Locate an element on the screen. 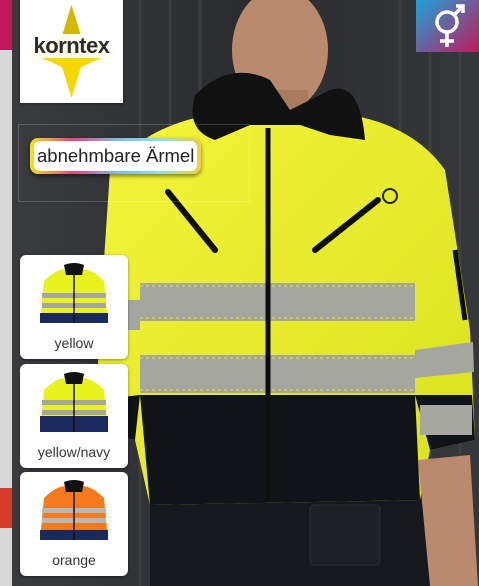 The height and width of the screenshot is (586, 479). feature-label: abnehmbare Ärmel is located at coordinates (116, 156).